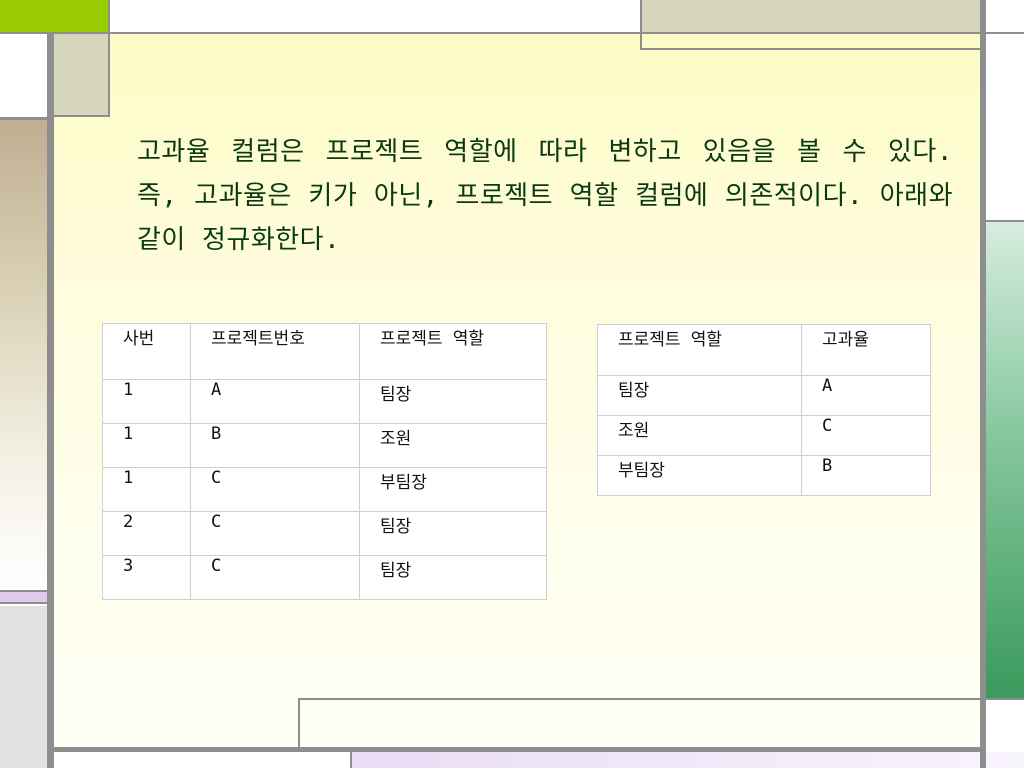 This screenshot has width=1024, height=768. I want to click on table-row: 부팀장 B, so click(764, 475).